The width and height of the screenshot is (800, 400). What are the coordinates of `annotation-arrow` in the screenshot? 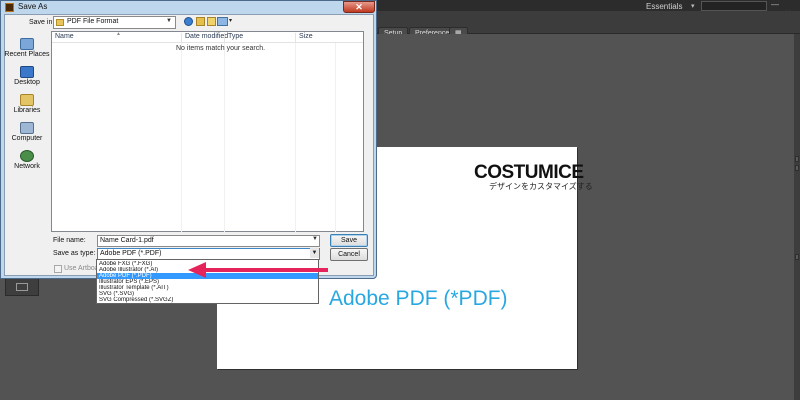 It's located at (266, 270).